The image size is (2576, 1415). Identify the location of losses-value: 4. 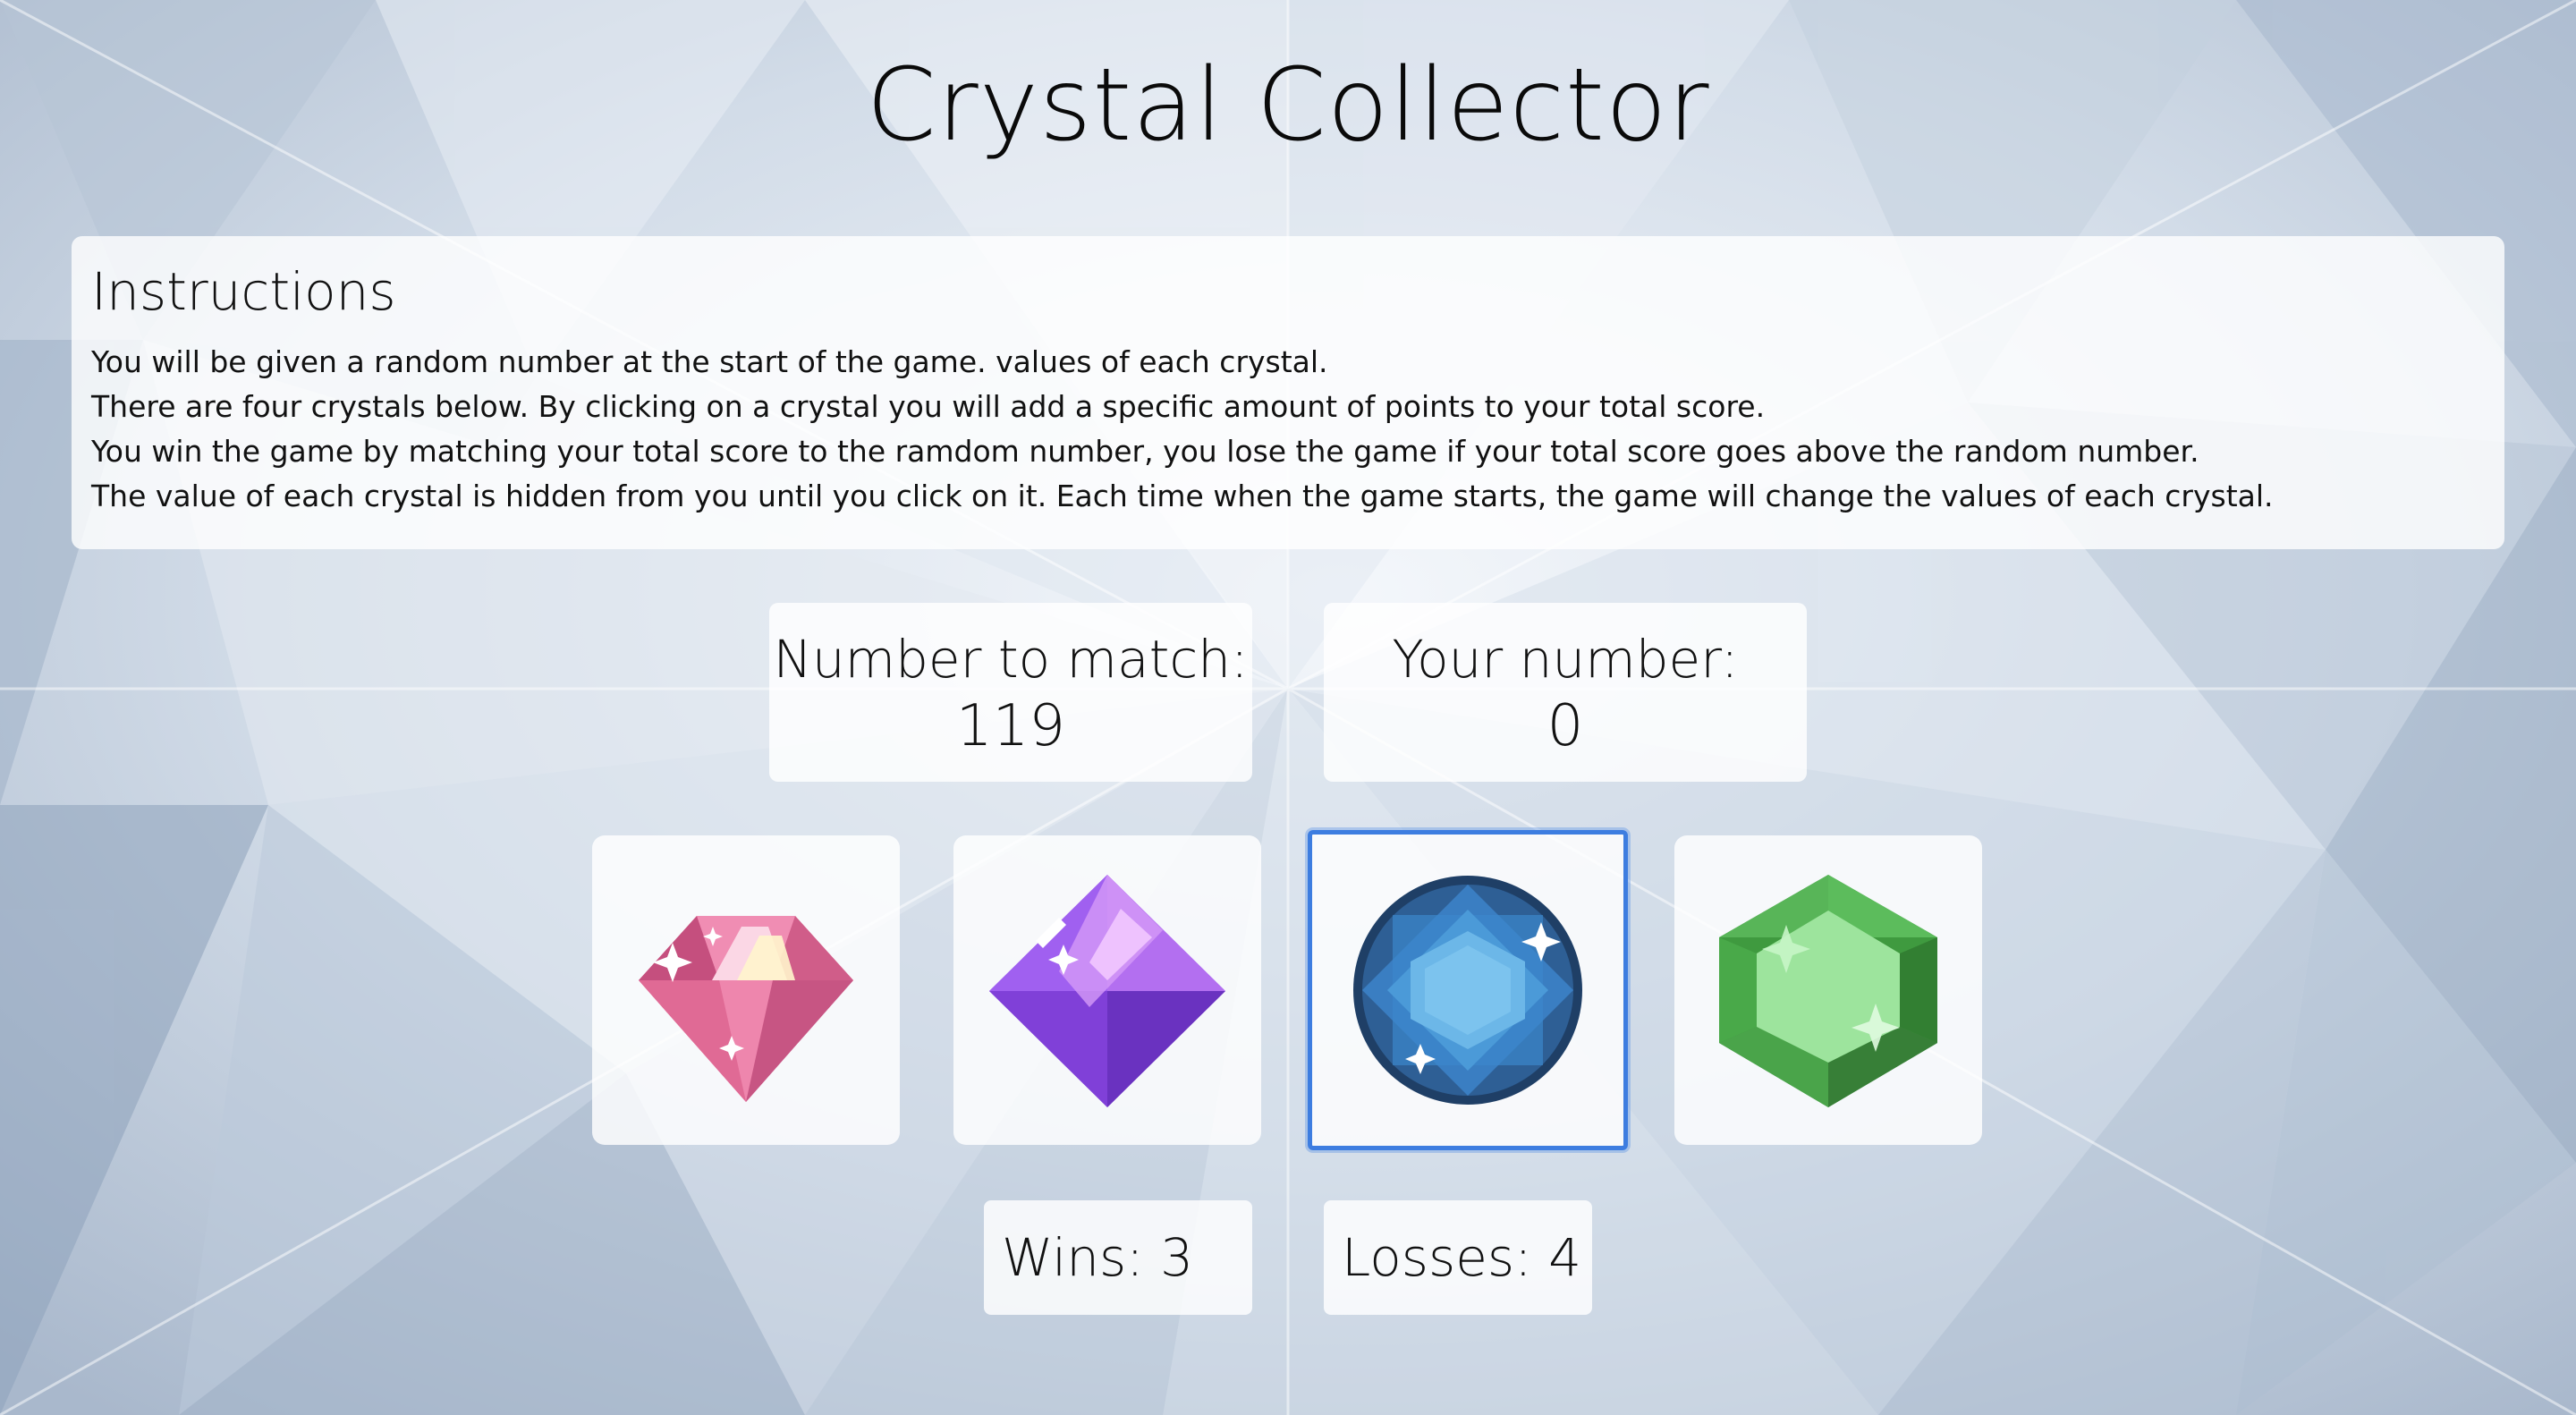
(1564, 1258).